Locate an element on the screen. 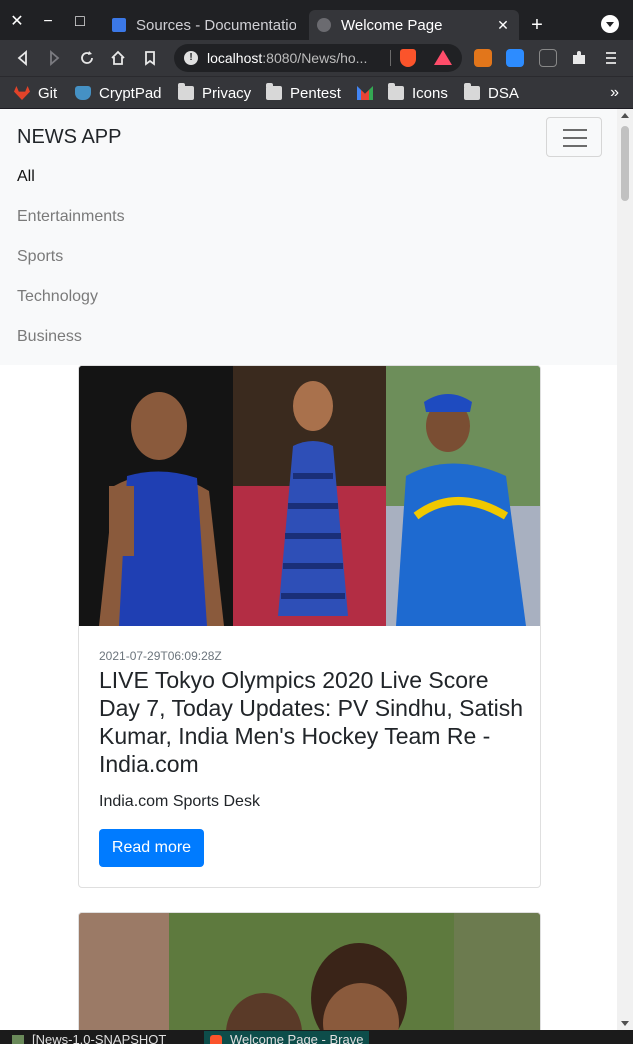 This screenshot has width=633, height=1044. article-date: 2021-07-29T06:09:28Z is located at coordinates (160, 656).